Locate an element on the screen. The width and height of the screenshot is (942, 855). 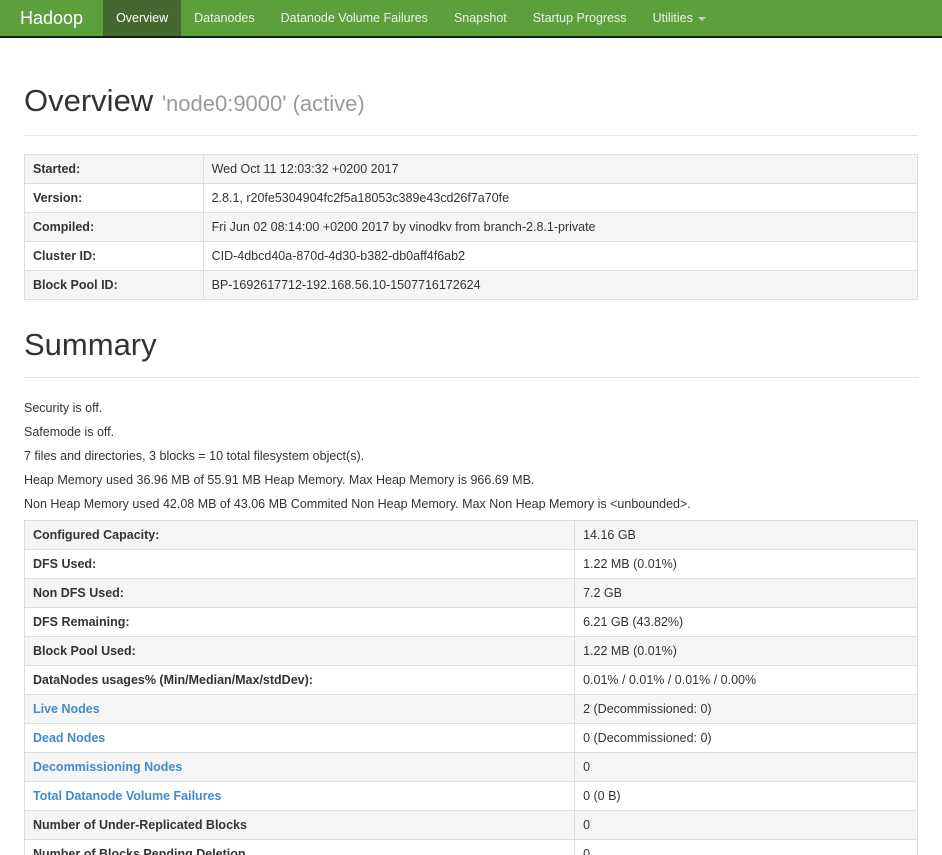
nav-link-label: Overview is located at coordinates (142, 18).